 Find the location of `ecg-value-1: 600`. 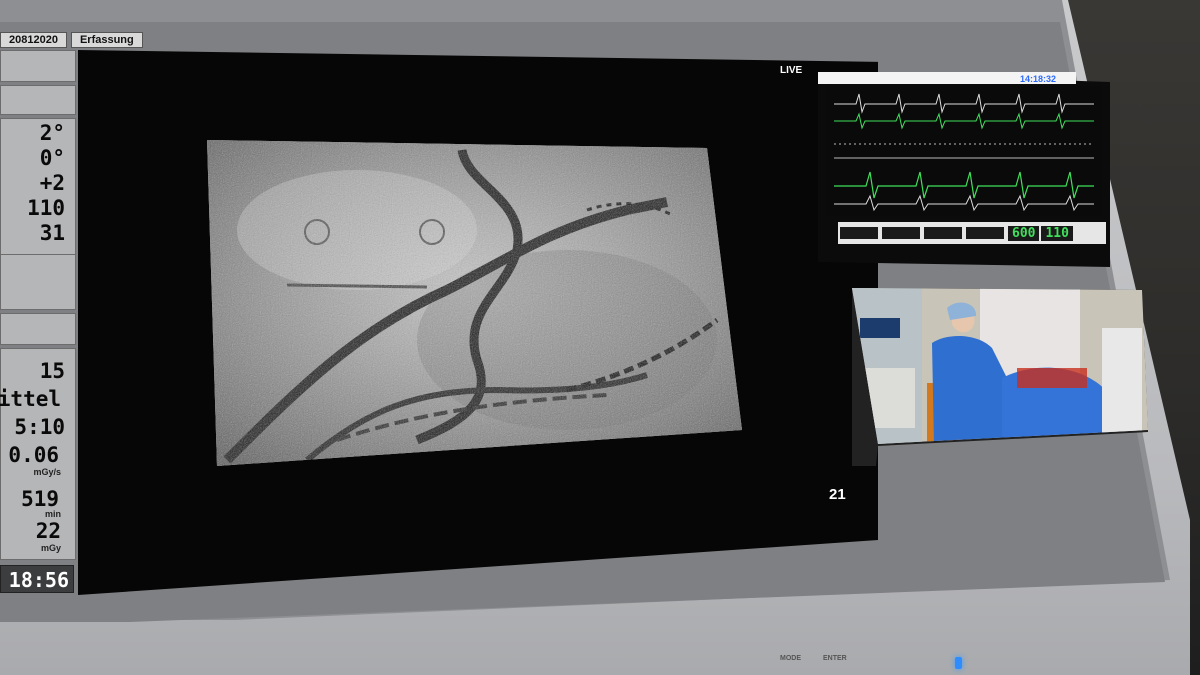

ecg-value-1: 600 is located at coordinates (1024, 233).